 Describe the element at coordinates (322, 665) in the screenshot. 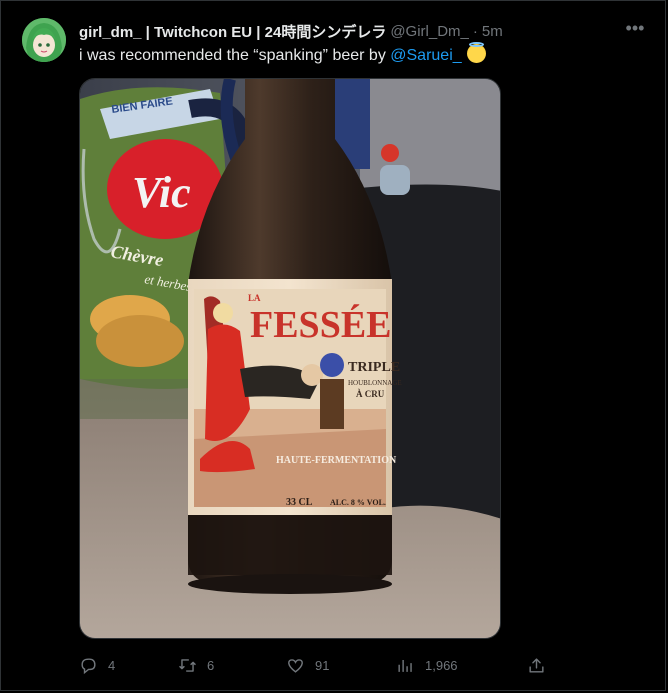

I see `like-count: 91` at that location.